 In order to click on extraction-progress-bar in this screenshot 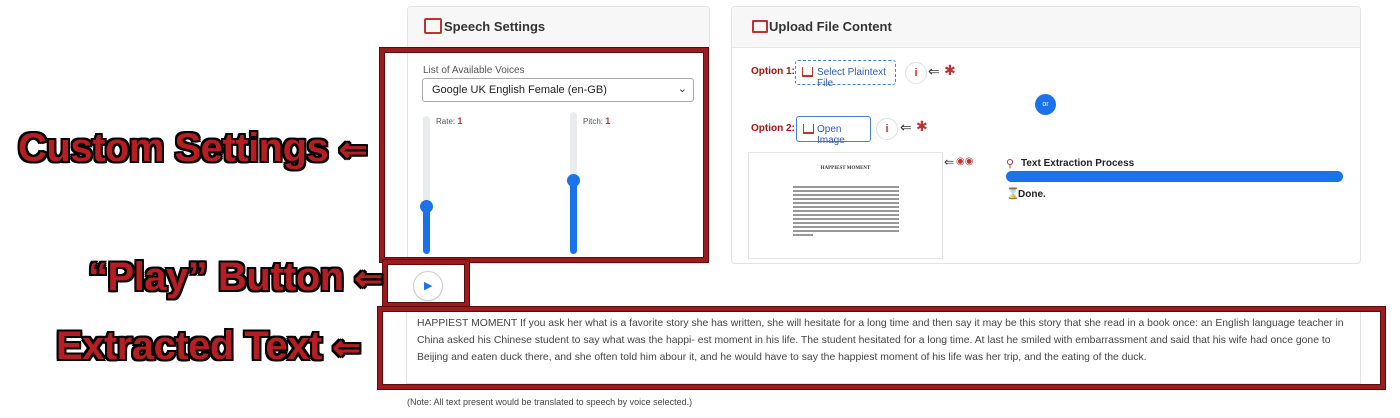, I will do `click(1174, 176)`.